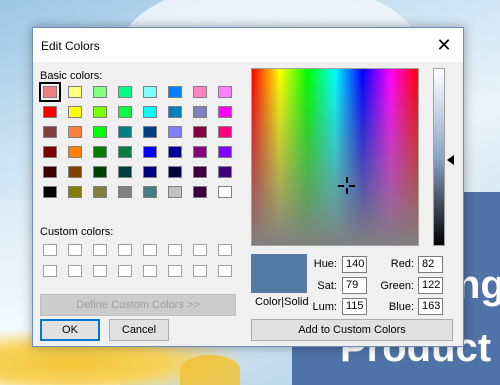  Describe the element at coordinates (138, 305) in the screenshot. I see `define-custom-colors-button: Define Custom Colors >>` at that location.